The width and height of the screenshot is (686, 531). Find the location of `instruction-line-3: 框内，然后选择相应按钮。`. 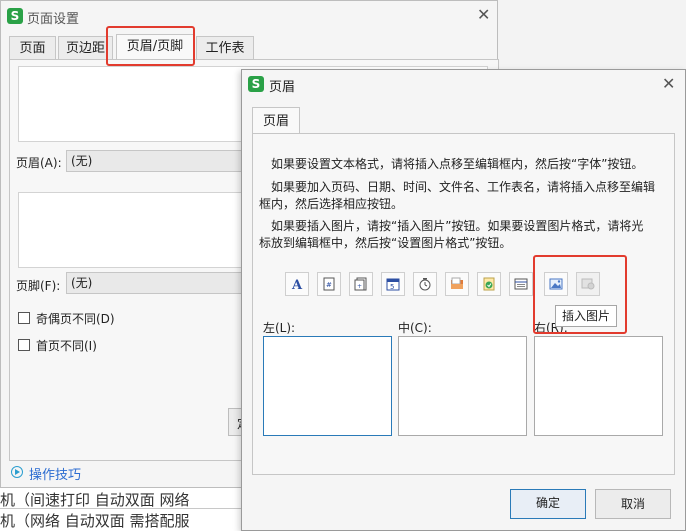

instruction-line-3: 框内，然后选择相应按钮。 is located at coordinates (331, 204).